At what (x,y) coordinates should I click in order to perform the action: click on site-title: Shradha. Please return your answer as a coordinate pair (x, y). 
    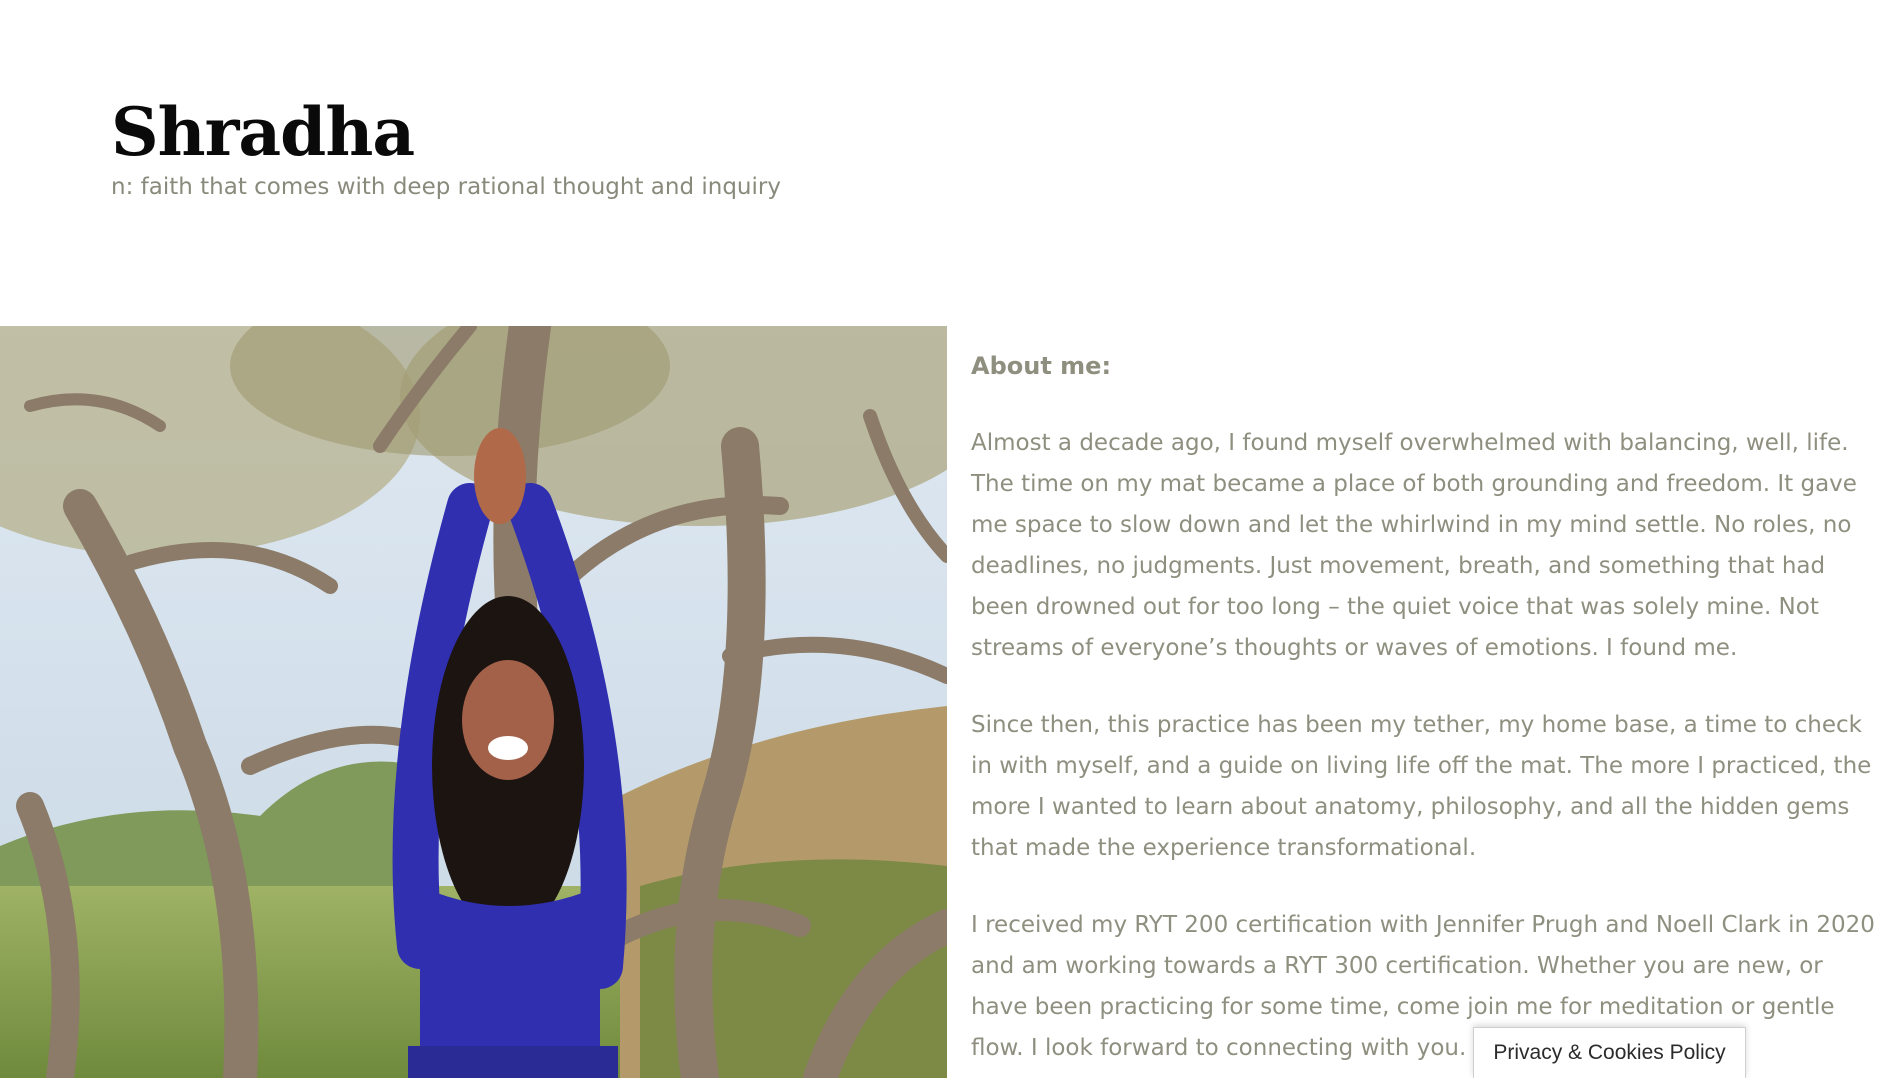
    Looking at the image, I should click on (446, 132).